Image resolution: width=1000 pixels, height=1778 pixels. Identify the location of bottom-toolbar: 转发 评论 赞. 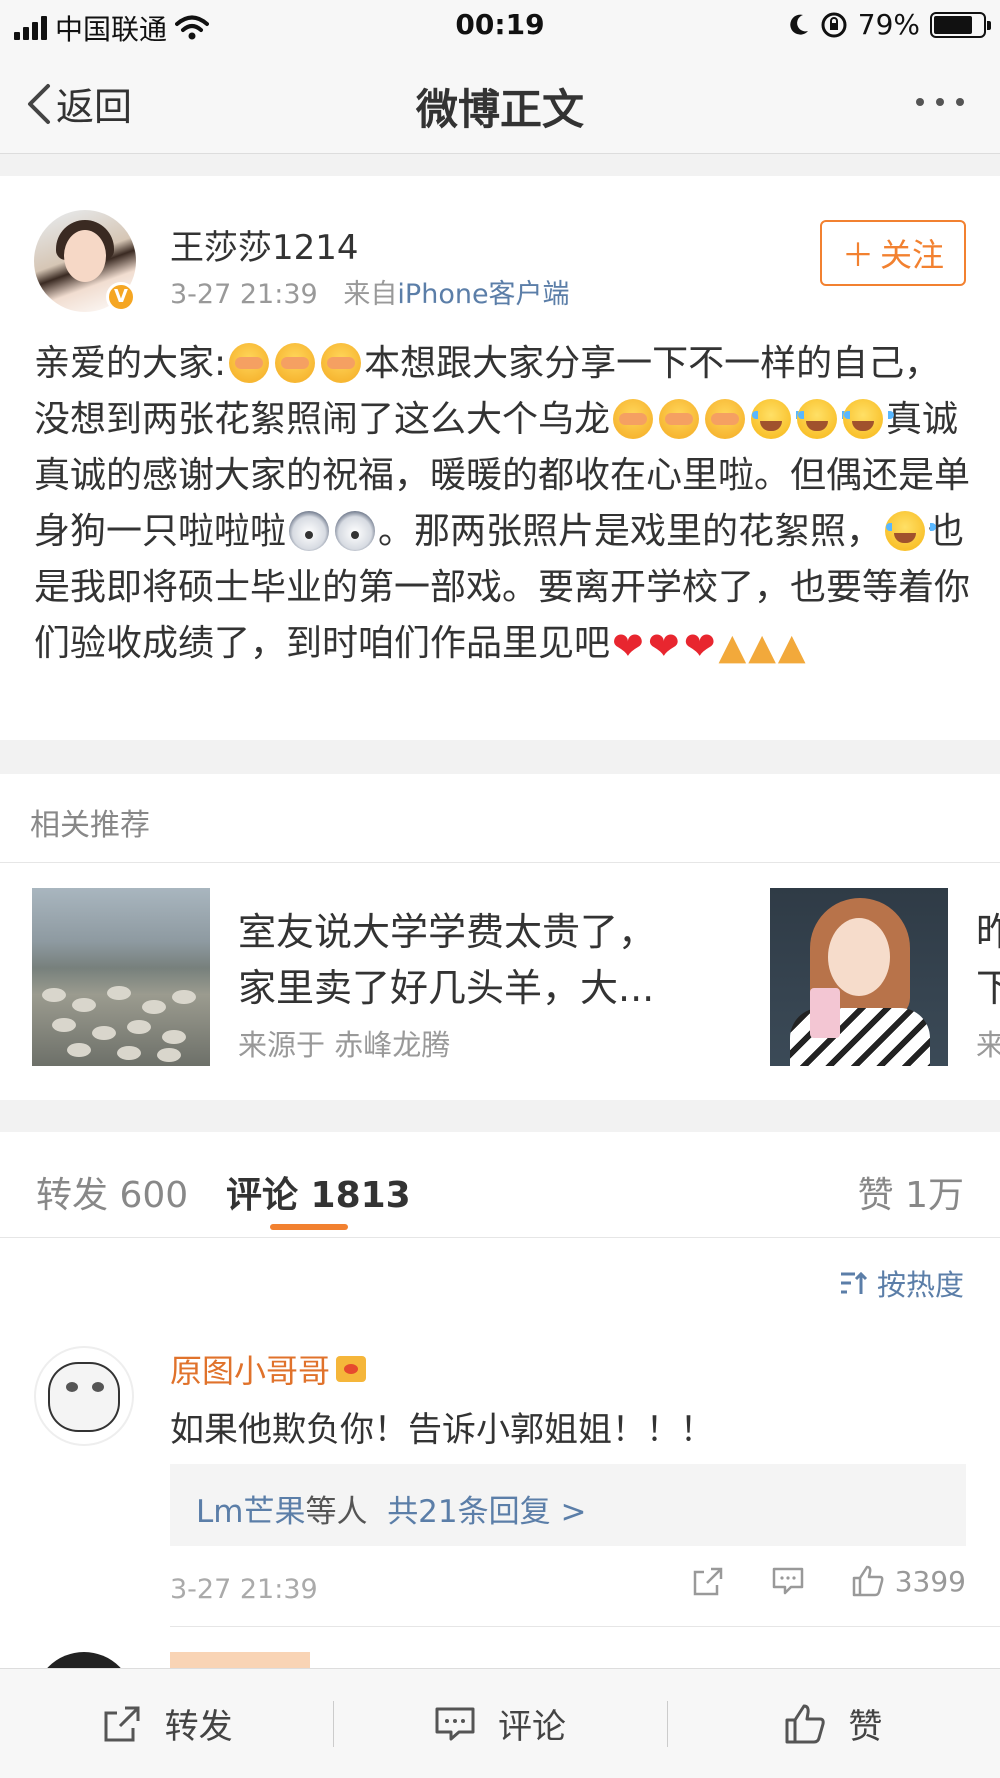
(500, 1723).